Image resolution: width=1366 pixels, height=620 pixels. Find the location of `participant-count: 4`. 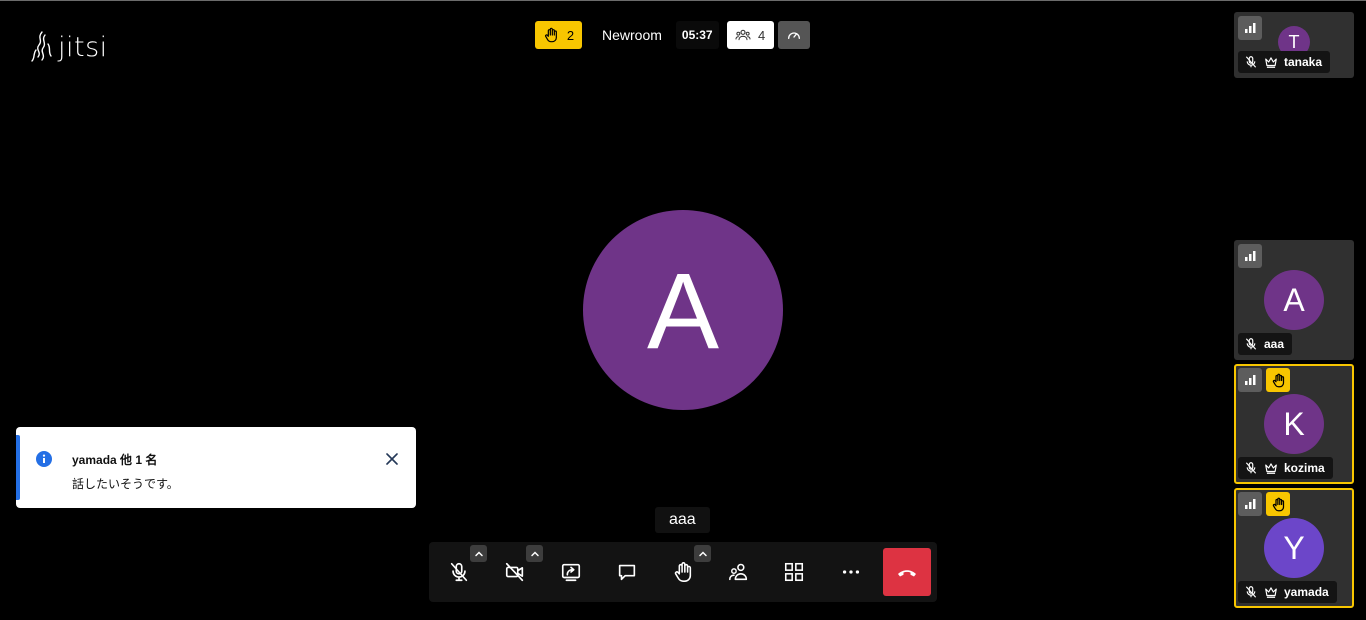

participant-count: 4 is located at coordinates (761, 35).